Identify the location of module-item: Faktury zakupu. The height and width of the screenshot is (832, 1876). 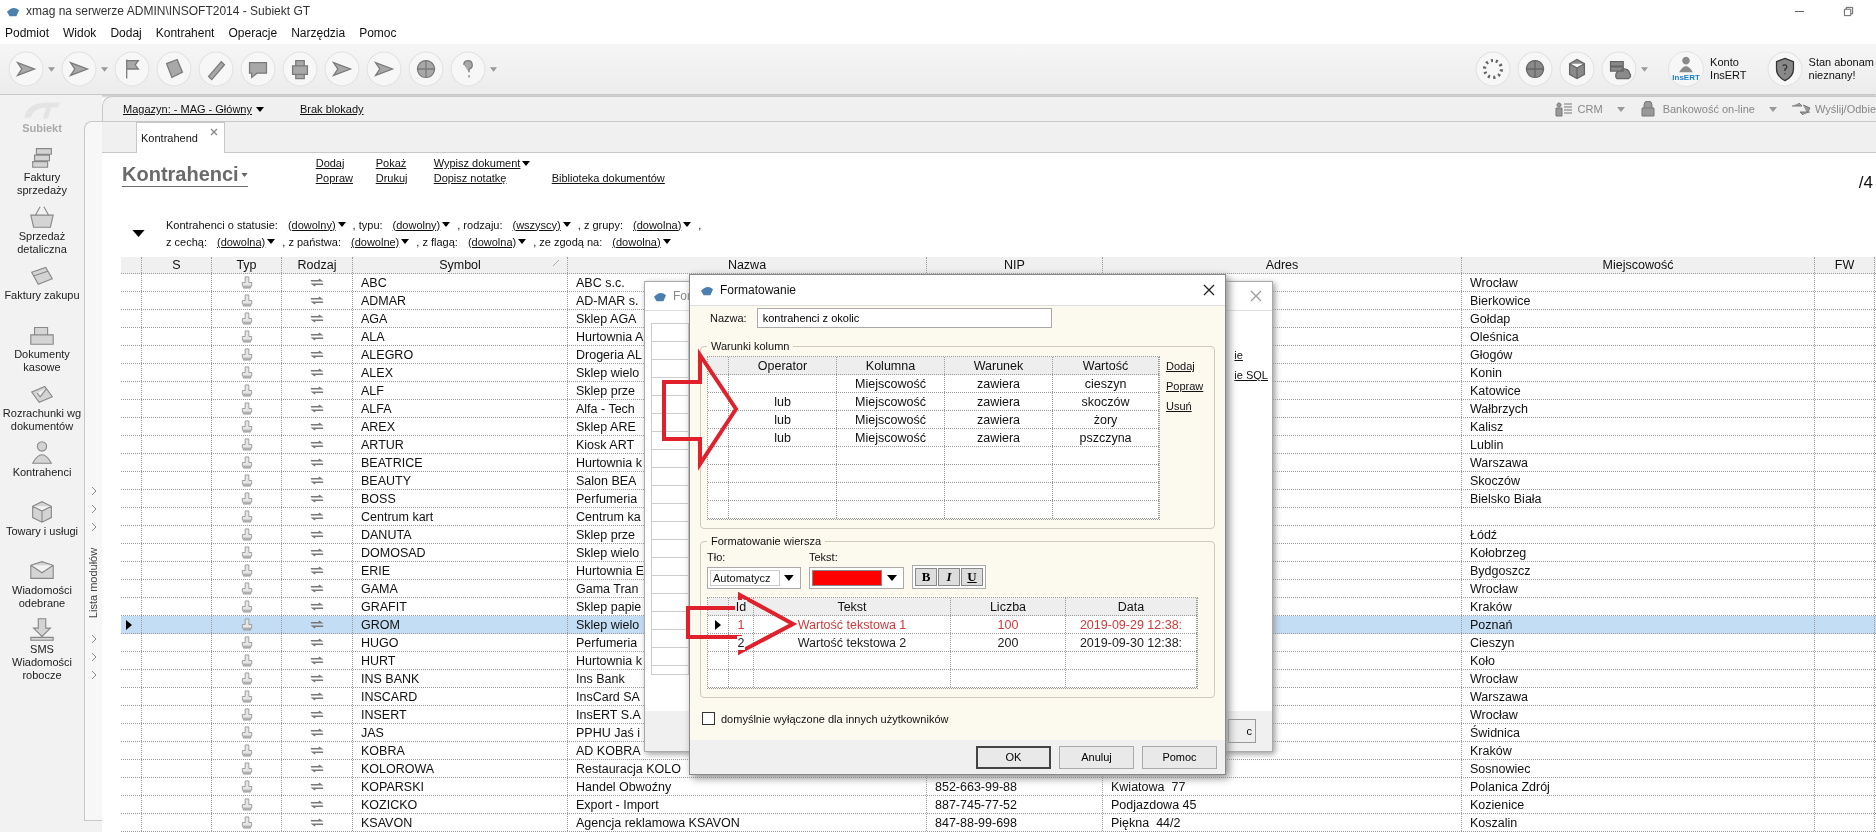
(42, 289).